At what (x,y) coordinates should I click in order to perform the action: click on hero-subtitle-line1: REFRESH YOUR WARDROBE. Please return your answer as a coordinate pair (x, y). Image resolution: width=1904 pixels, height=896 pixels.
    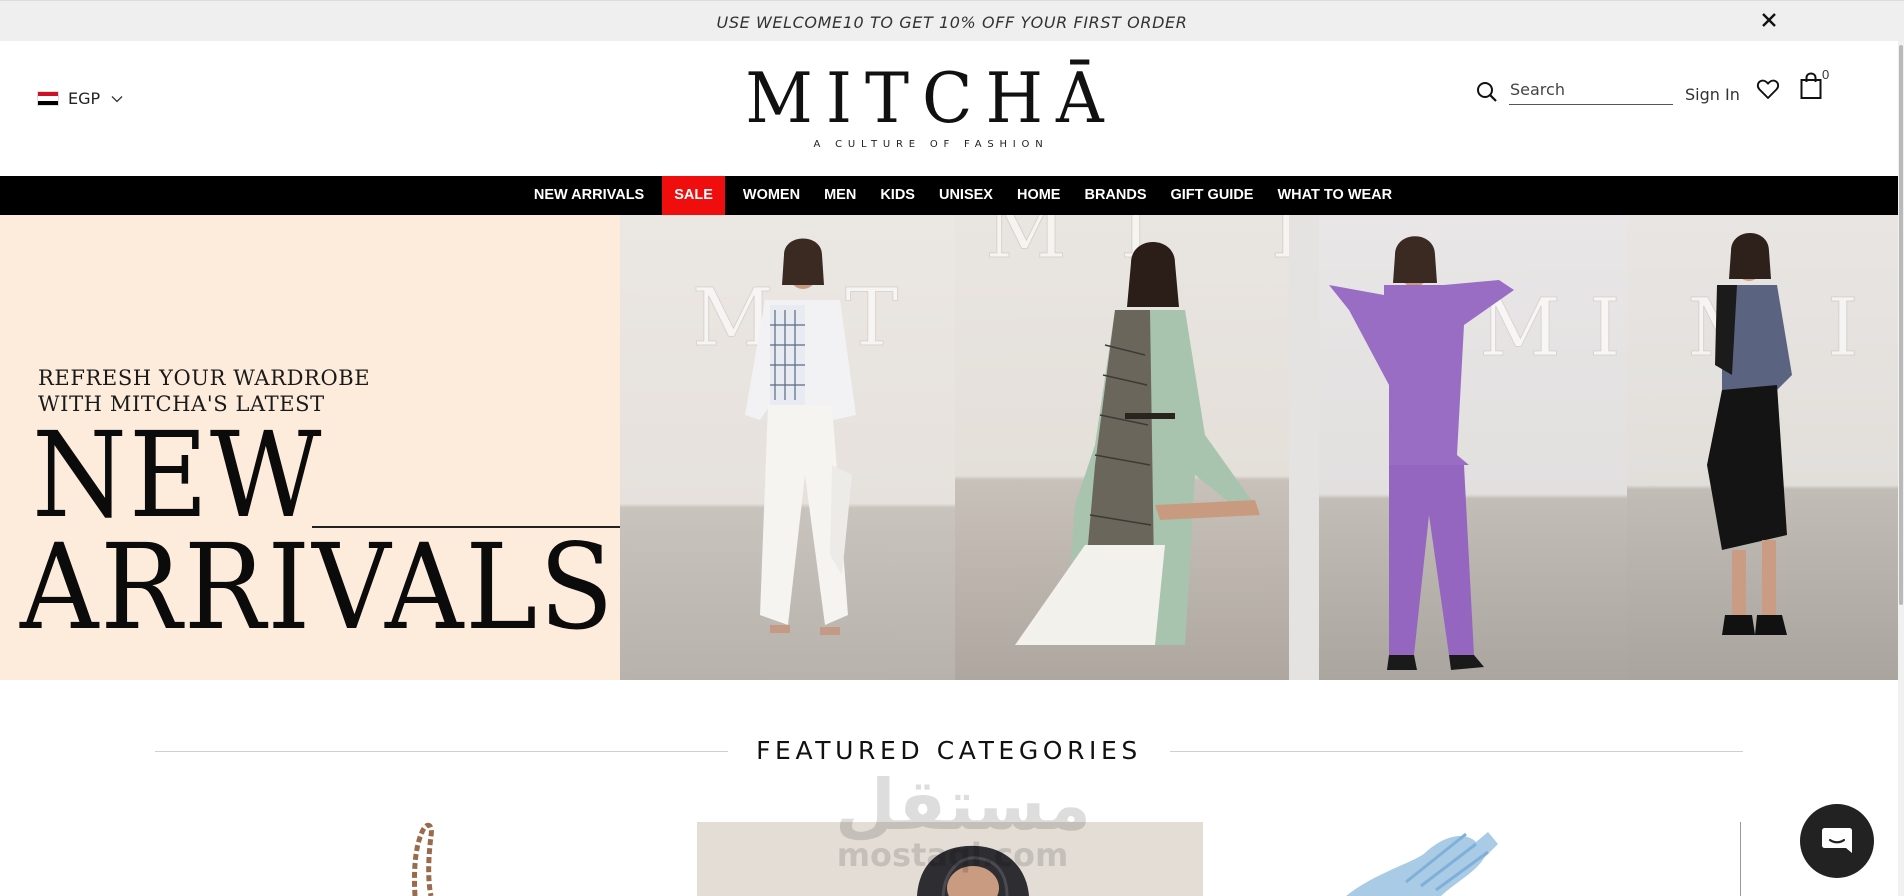
    Looking at the image, I should click on (204, 378).